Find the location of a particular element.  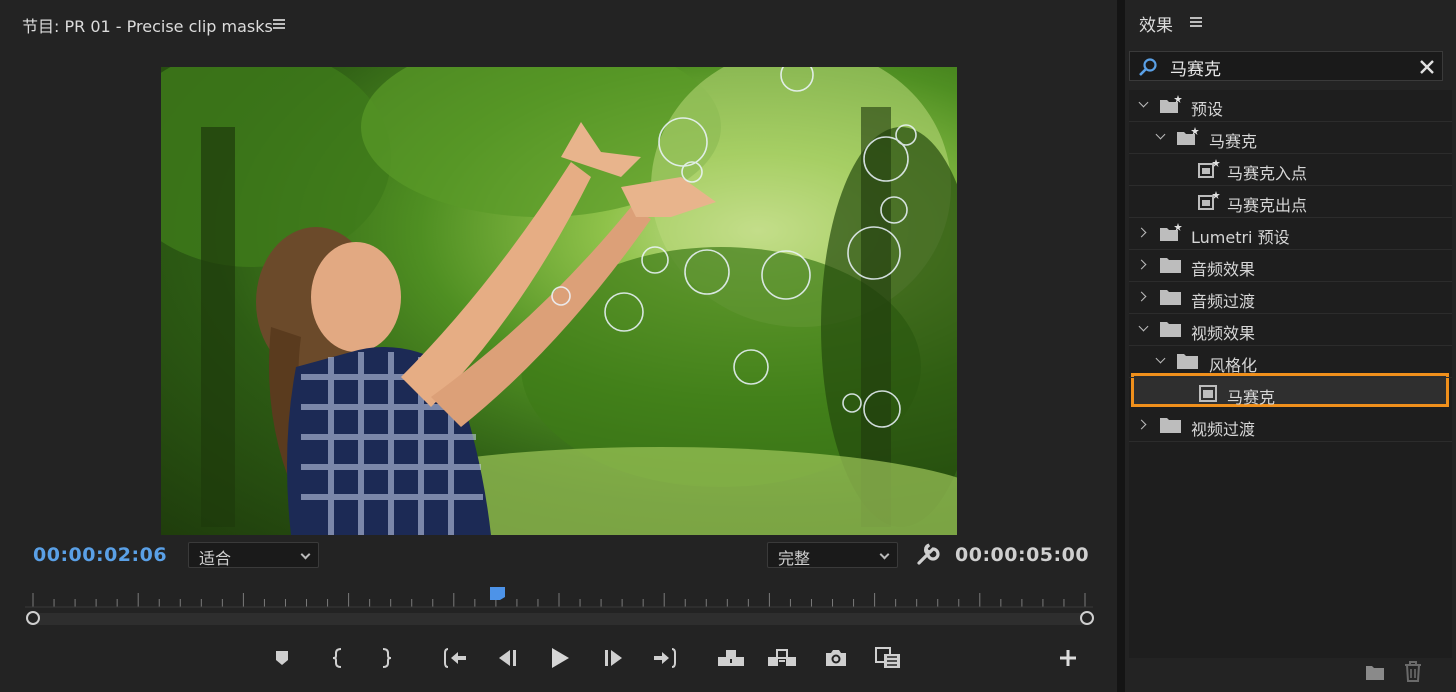

play-icon is located at coordinates (560, 658).